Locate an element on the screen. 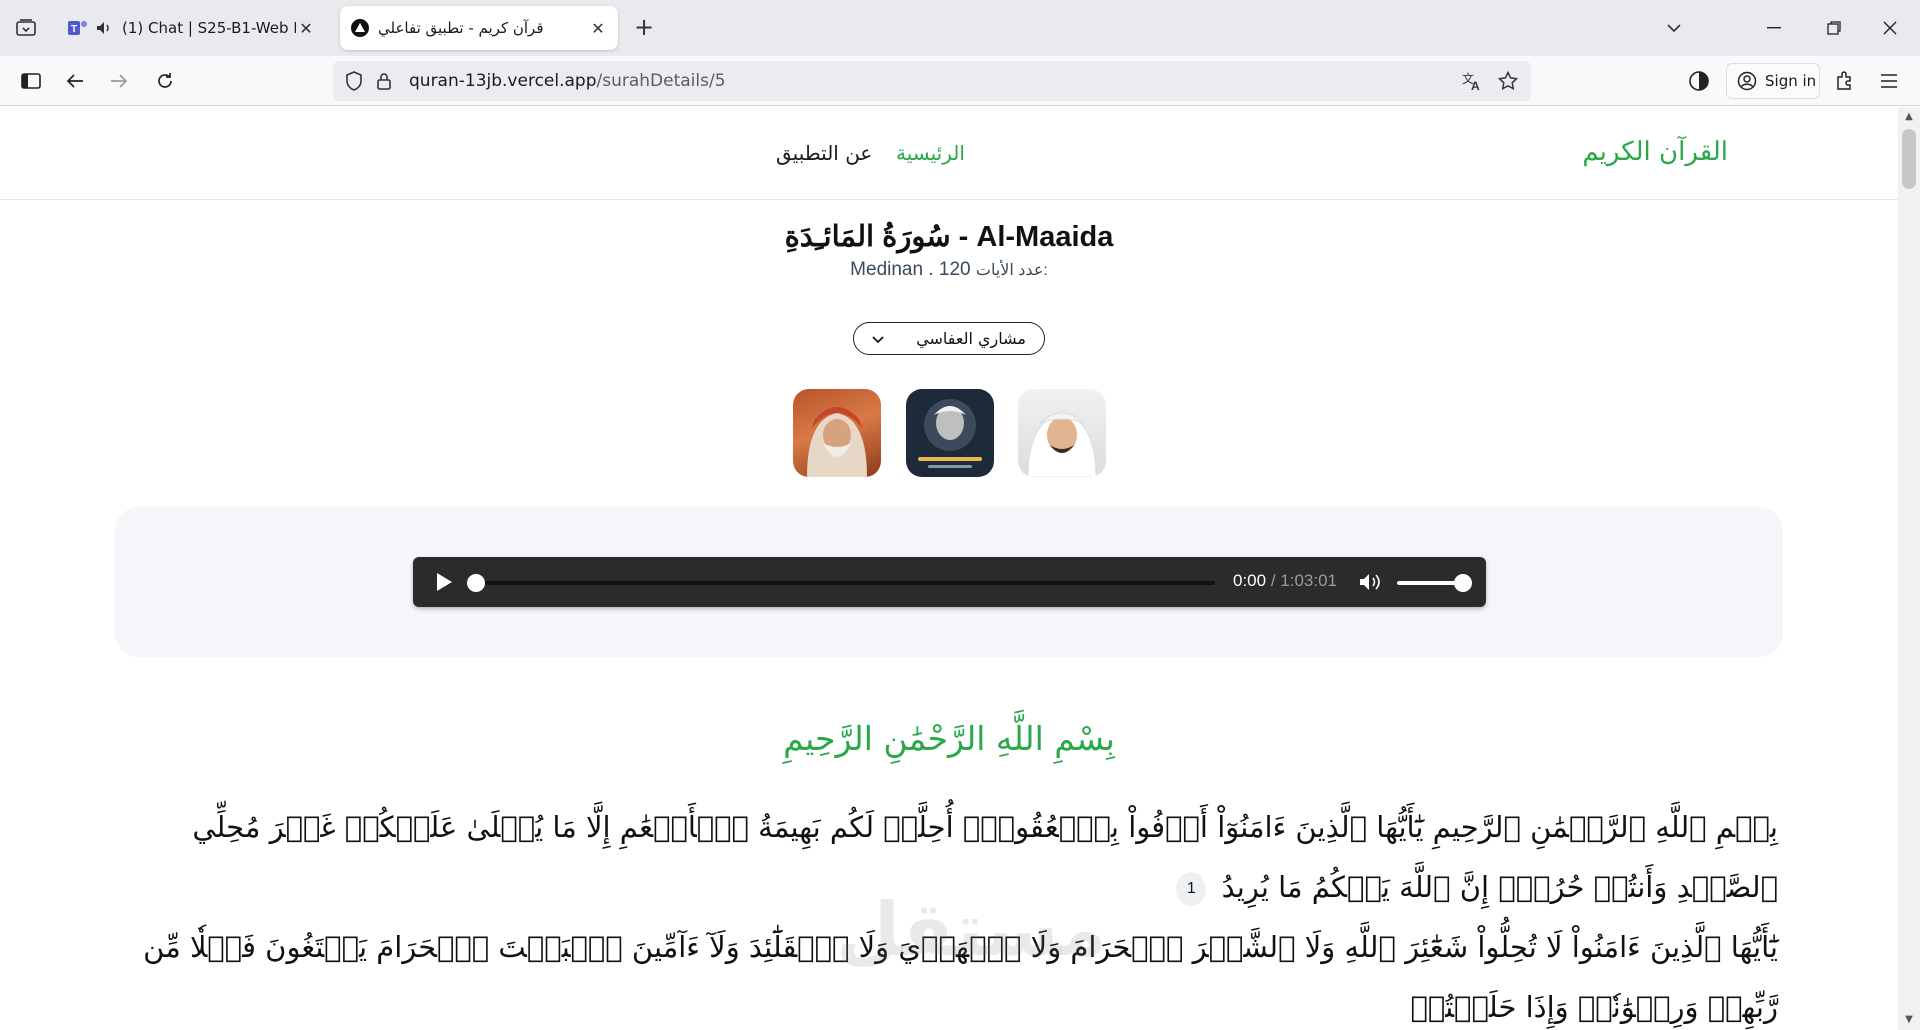  tab-list-icon is located at coordinates (26, 28).